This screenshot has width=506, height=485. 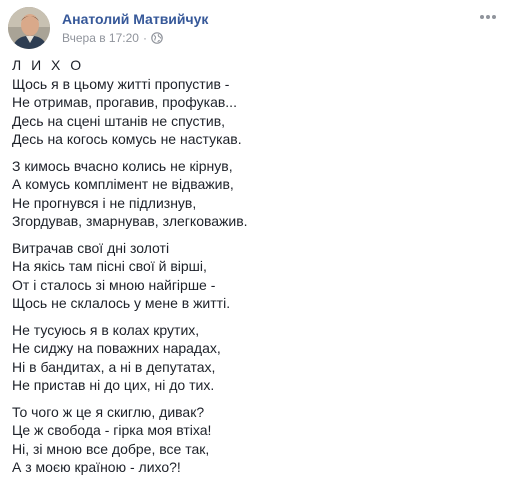 What do you see at coordinates (157, 38) in the screenshot?
I see `globe-icon` at bounding box center [157, 38].